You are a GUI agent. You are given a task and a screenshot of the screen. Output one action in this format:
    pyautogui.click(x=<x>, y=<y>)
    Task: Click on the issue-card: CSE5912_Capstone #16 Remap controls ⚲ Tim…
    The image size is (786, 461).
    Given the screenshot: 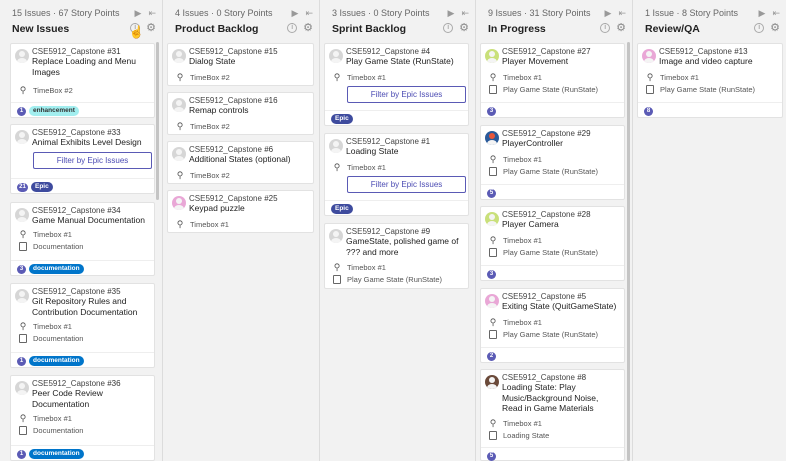 What is the action you would take?
    pyautogui.click(x=240, y=113)
    